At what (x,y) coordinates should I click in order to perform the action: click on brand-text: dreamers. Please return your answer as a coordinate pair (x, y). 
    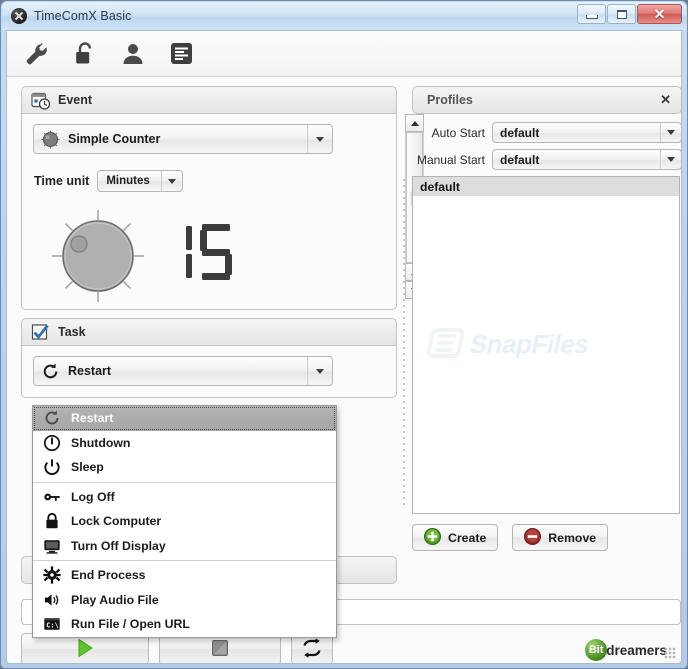
    Looking at the image, I should click on (636, 650).